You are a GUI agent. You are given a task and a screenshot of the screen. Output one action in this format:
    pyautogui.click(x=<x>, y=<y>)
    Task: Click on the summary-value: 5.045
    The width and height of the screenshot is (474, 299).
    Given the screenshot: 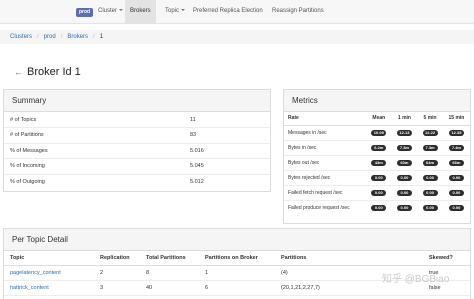 What is the action you would take?
    pyautogui.click(x=230, y=166)
    